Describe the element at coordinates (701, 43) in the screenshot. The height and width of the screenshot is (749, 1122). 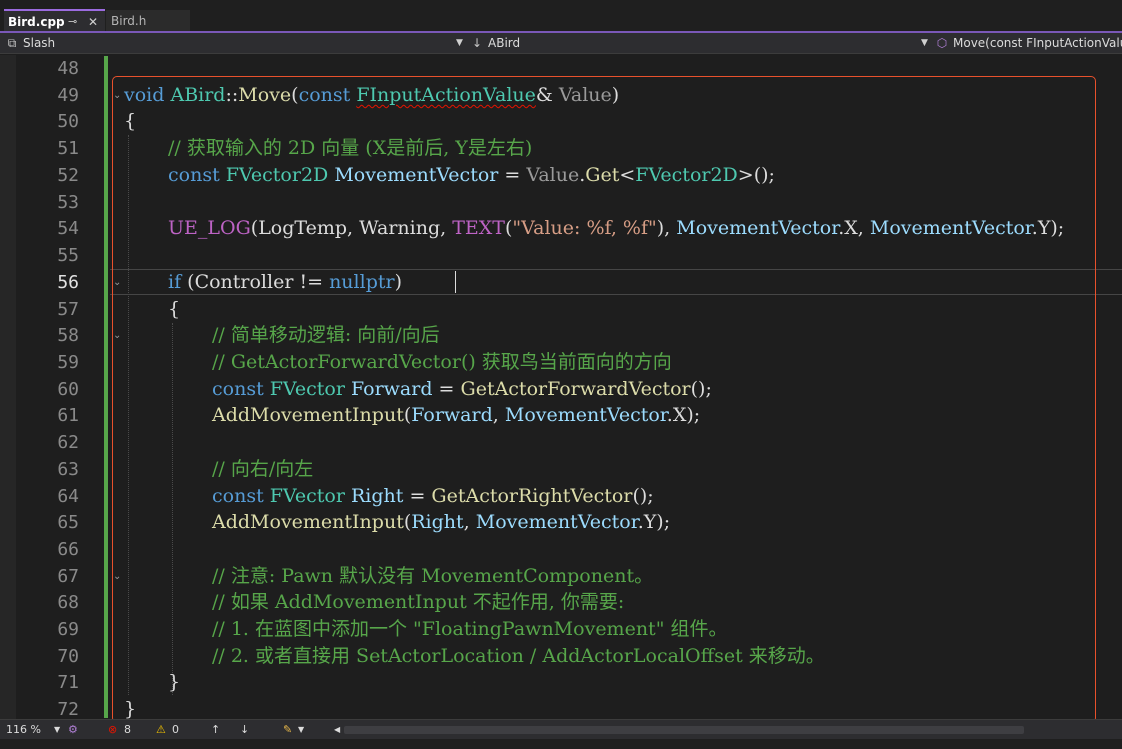
I see `class-dropdown: ↓ ABird ▼` at that location.